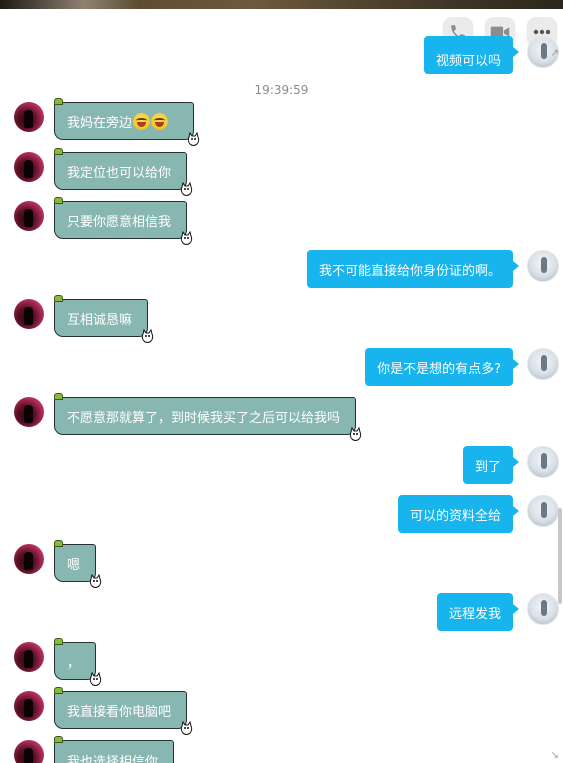  I want to click on message-timestamp: 19:39:59, so click(281, 90).